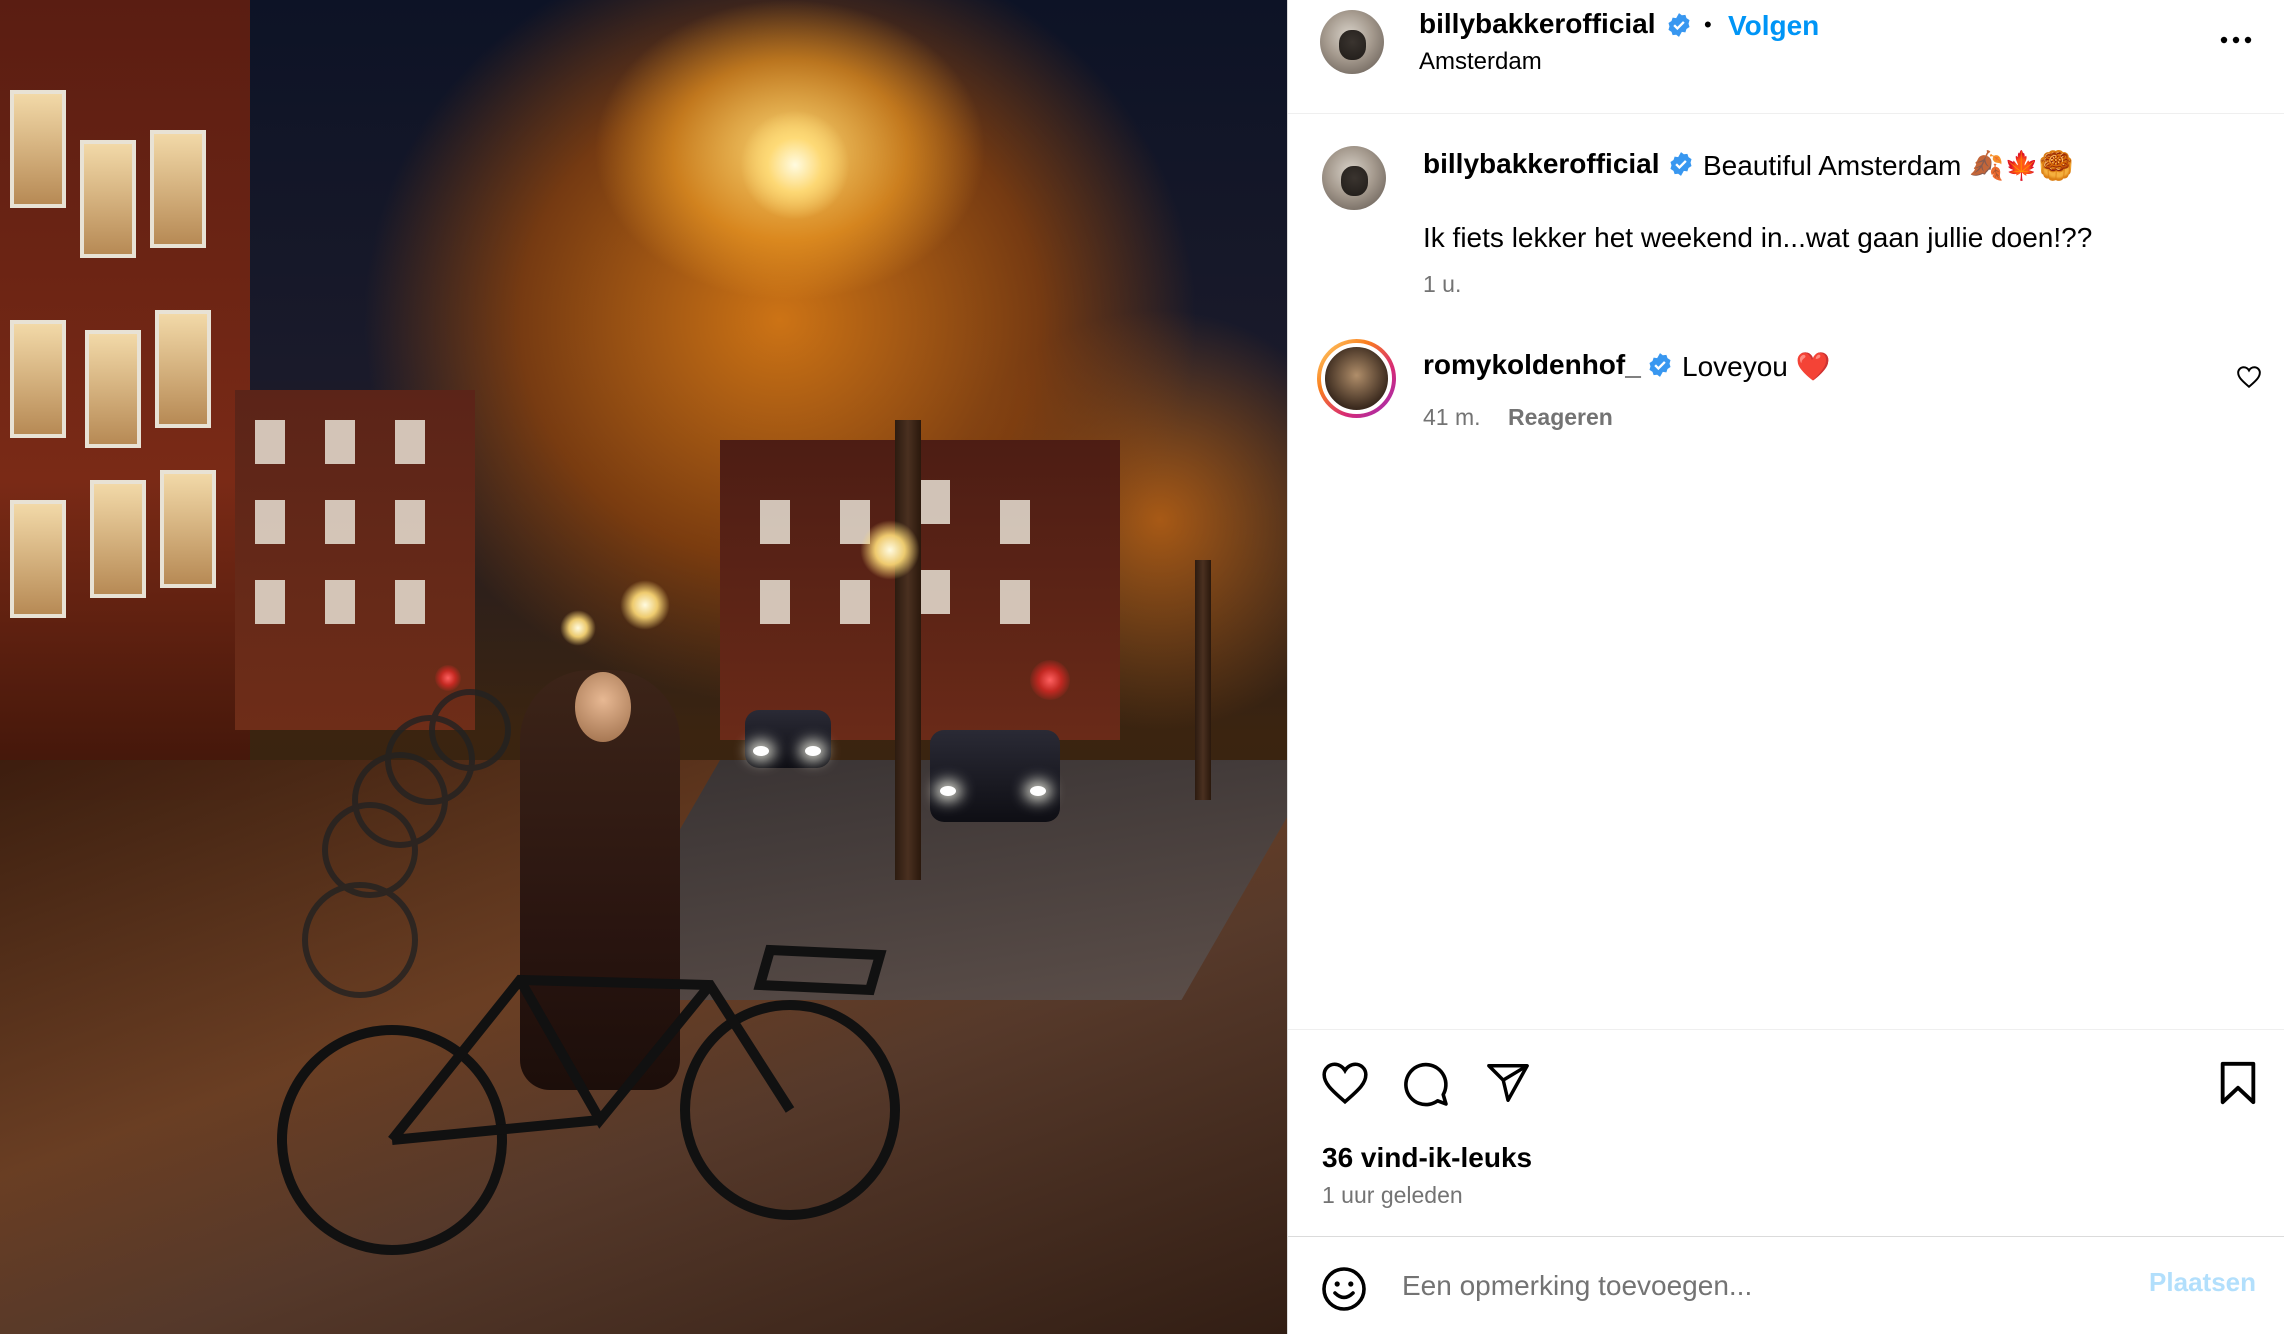 The height and width of the screenshot is (1335, 2284). I want to click on post-actions: 36 vind-ik-leuks 1 uur geleden, so click(1786, 1133).